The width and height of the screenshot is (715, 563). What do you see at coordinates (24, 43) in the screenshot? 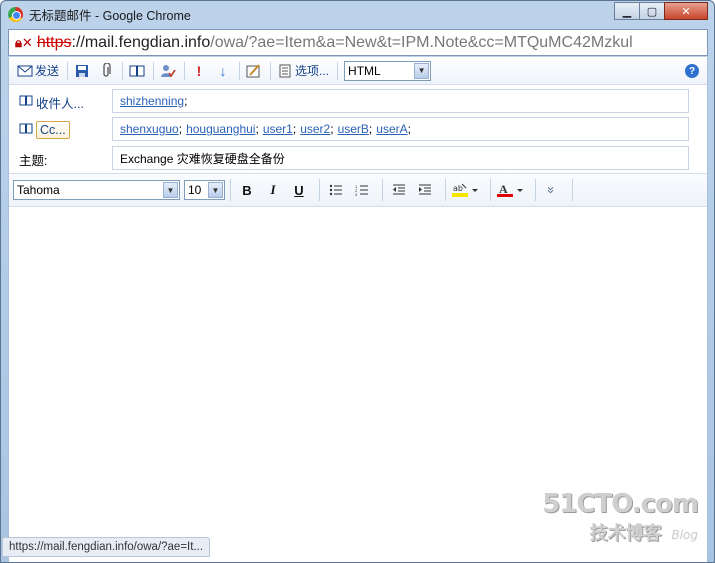
I see `insecure-lock-icon: 🔒︎✕` at bounding box center [24, 43].